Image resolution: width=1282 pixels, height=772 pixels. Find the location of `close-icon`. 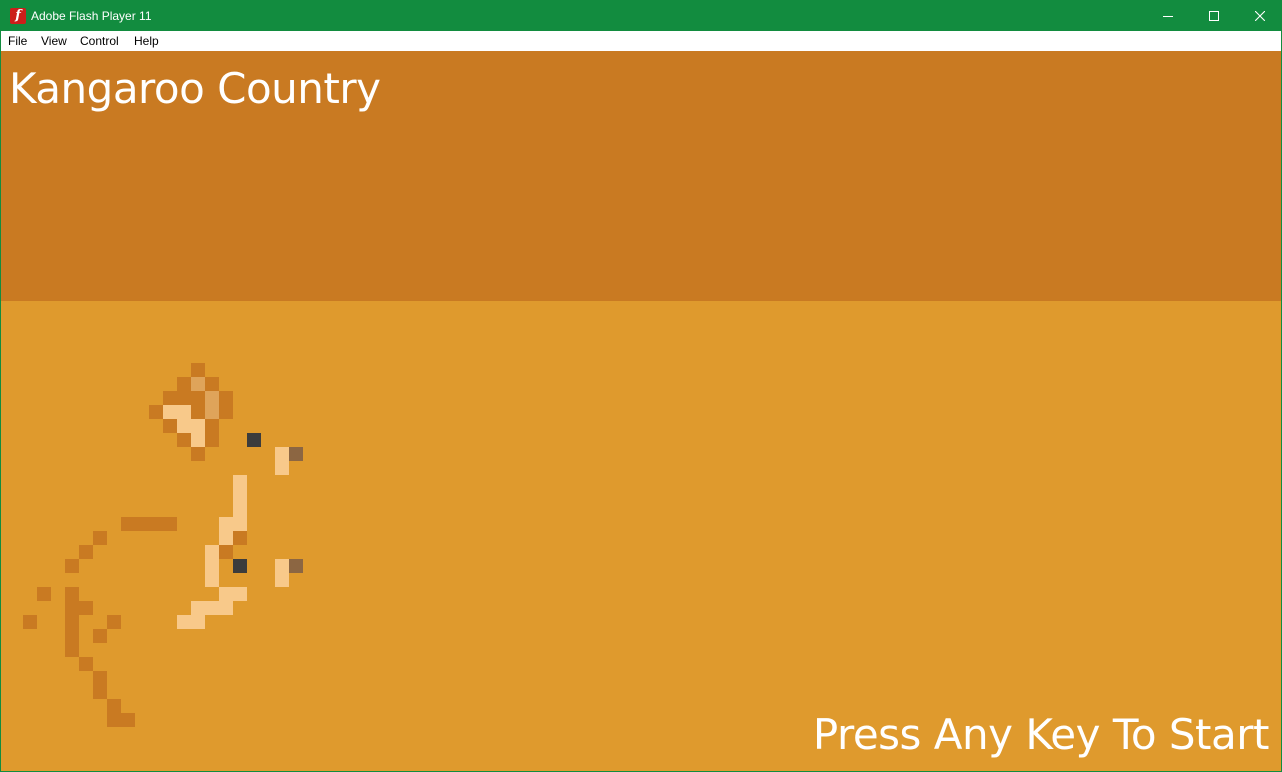

close-icon is located at coordinates (1260, 16).